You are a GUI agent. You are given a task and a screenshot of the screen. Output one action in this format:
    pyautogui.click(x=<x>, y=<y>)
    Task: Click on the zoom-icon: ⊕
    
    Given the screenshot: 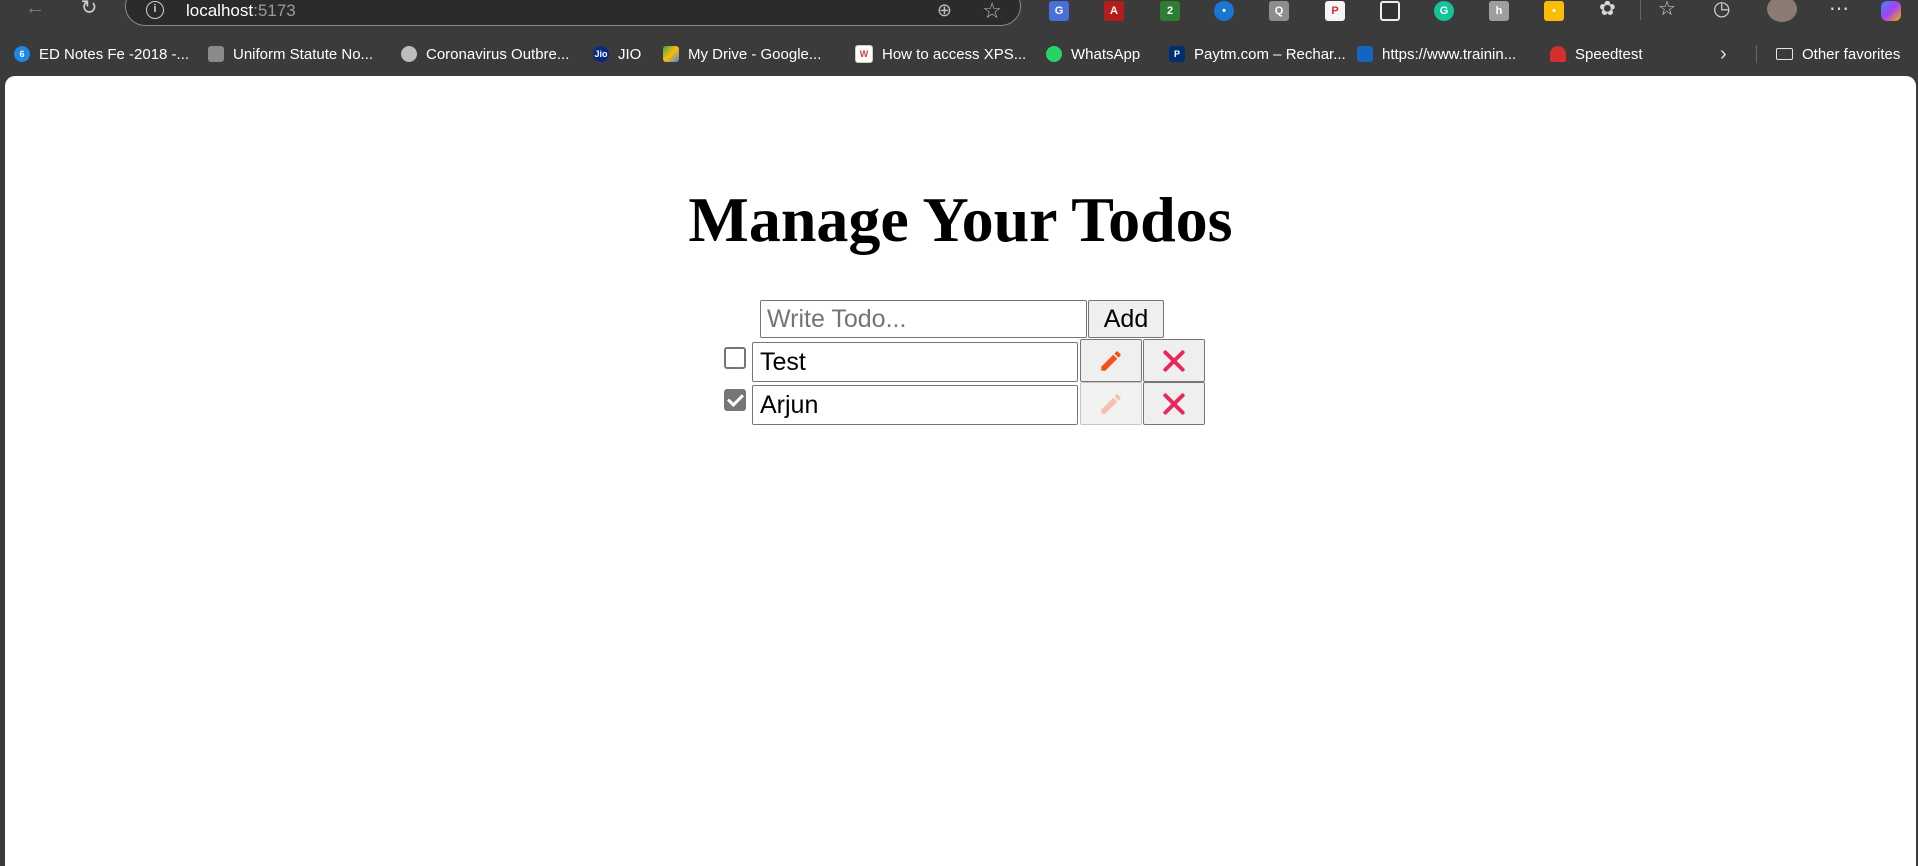 What is the action you would take?
    pyautogui.click(x=944, y=10)
    